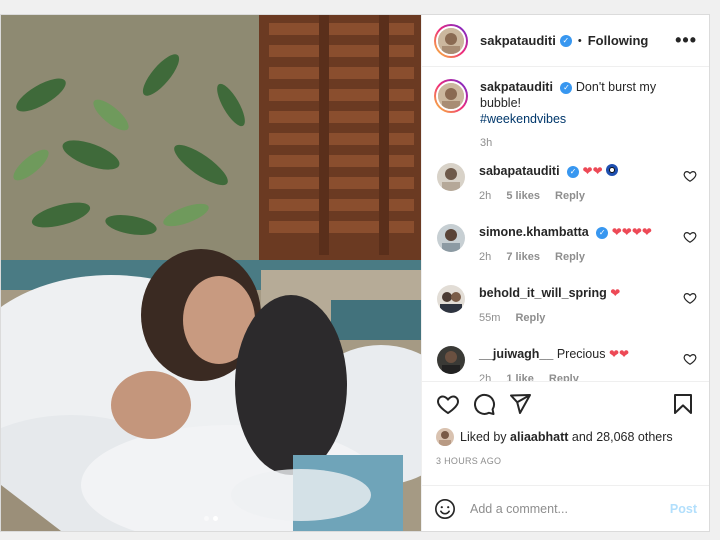 The image size is (720, 540). I want to click on nazar-amulet-emoji-icon, so click(612, 170).